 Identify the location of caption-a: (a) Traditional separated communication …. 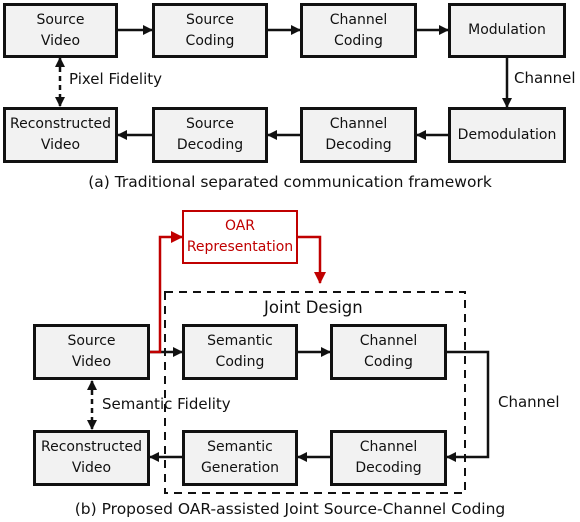
(290, 182).